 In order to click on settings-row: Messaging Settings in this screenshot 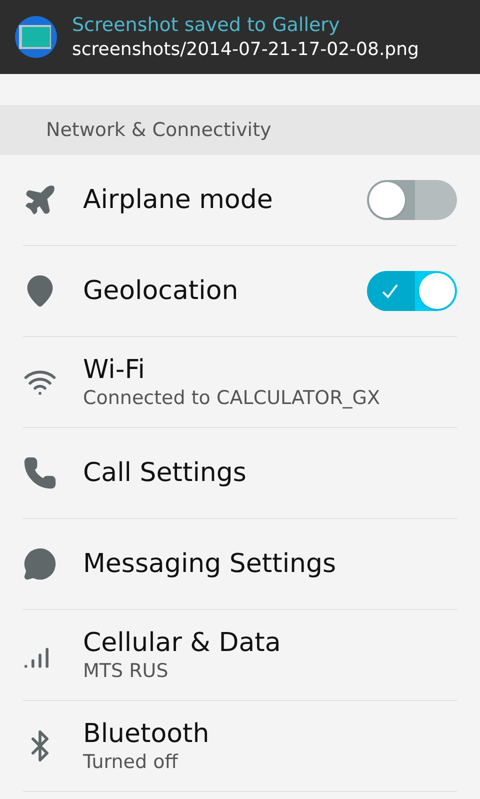, I will do `click(240, 564)`.